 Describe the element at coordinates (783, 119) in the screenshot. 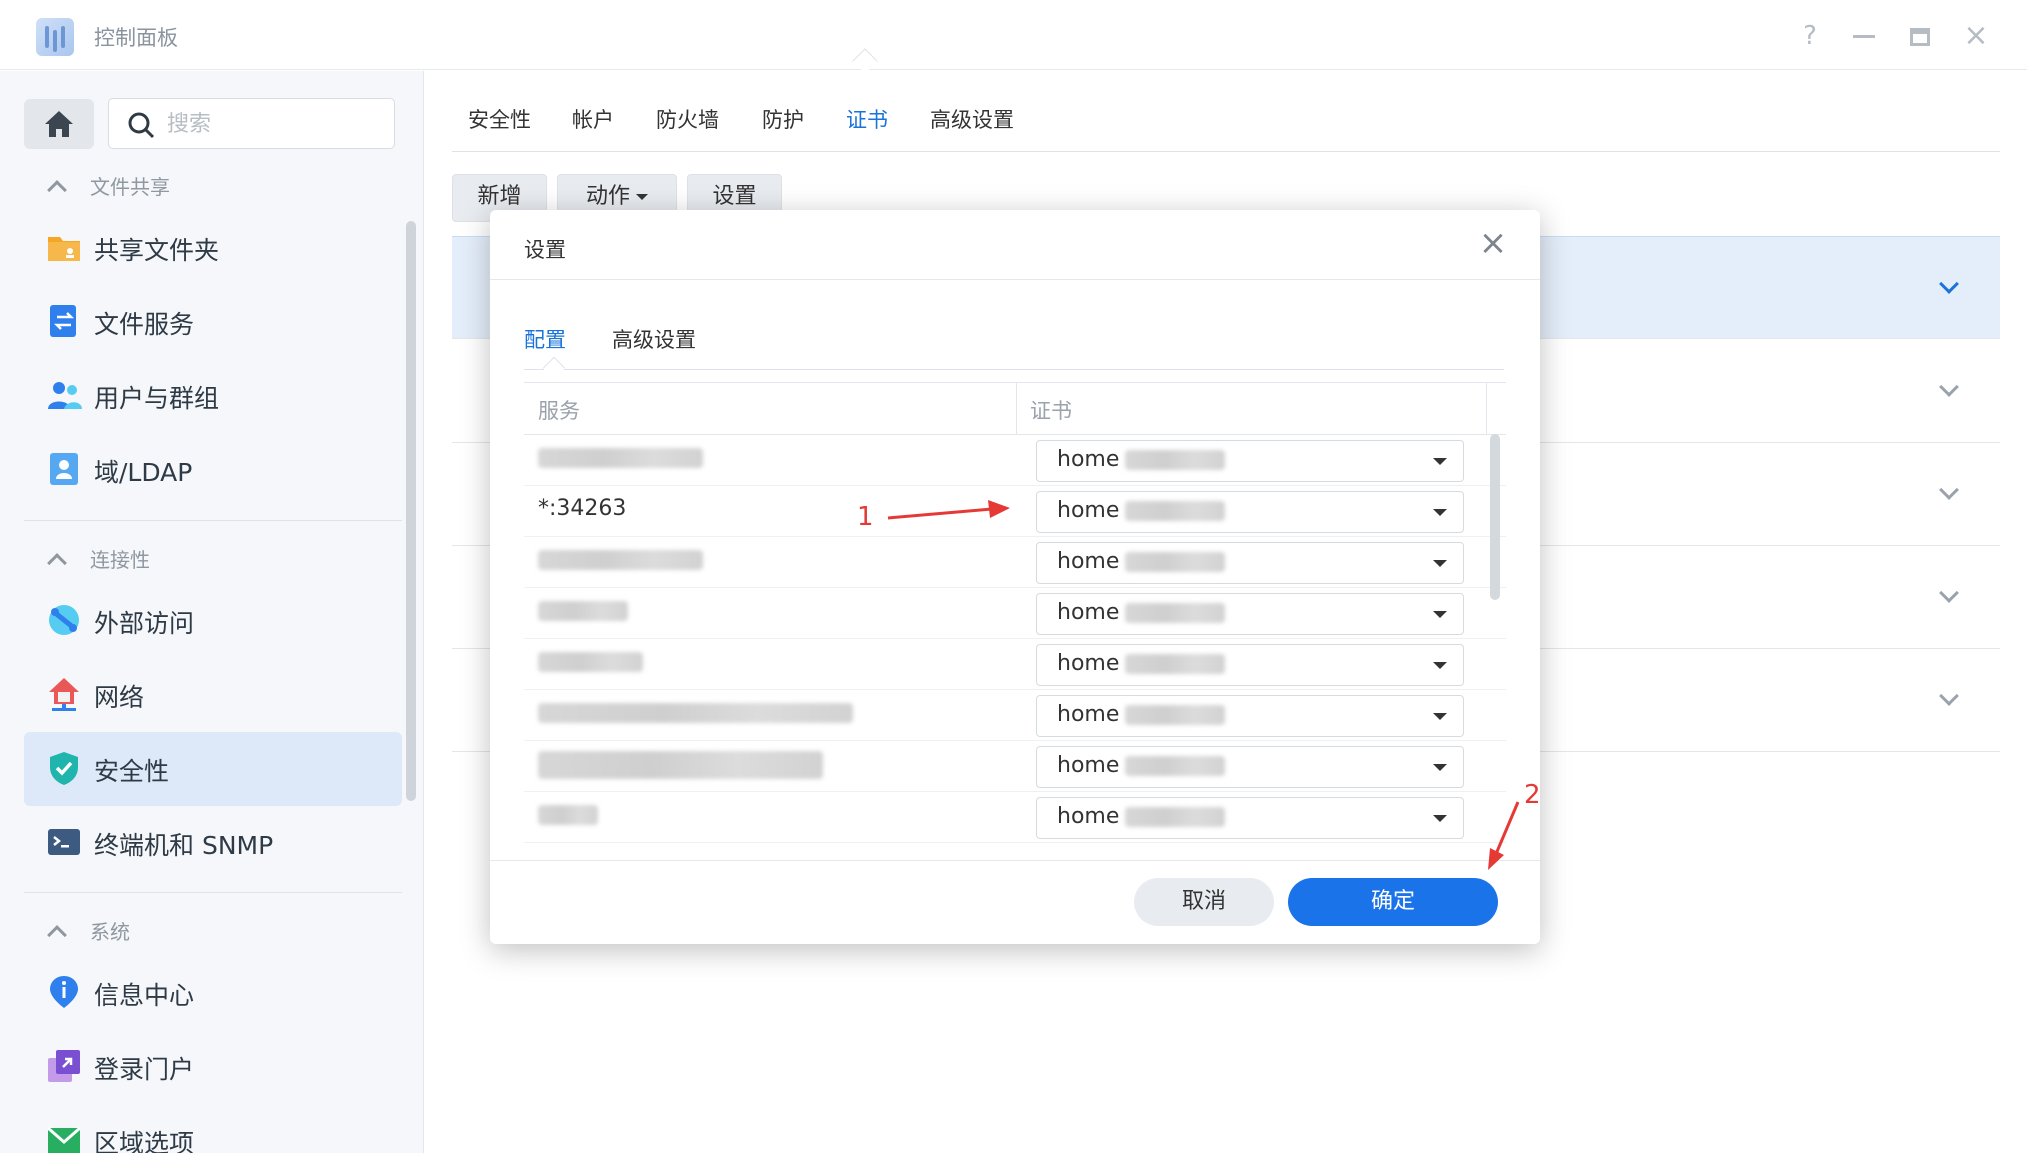

I see `tab-protection: 防护` at that location.